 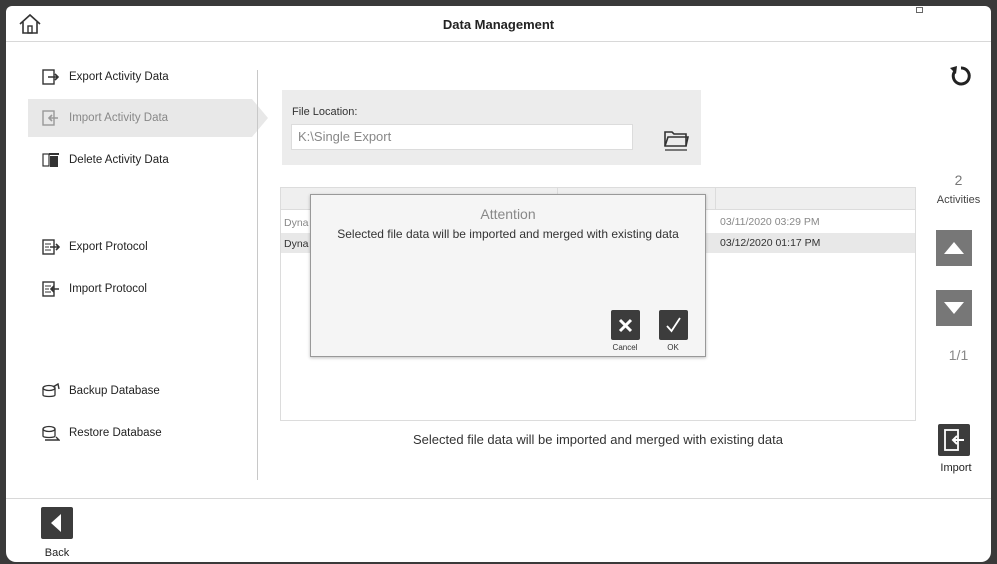 I want to click on window-corner-icon, so click(x=919, y=10).